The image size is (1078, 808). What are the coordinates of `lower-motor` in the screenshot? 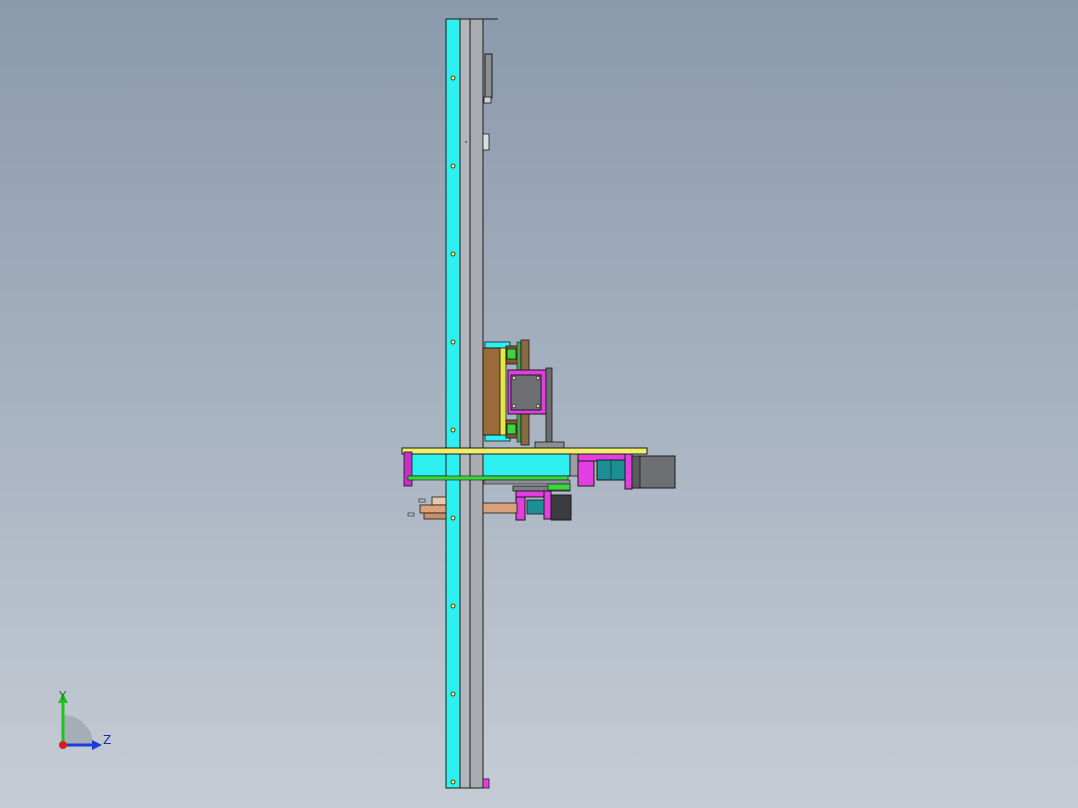 It's located at (561, 507).